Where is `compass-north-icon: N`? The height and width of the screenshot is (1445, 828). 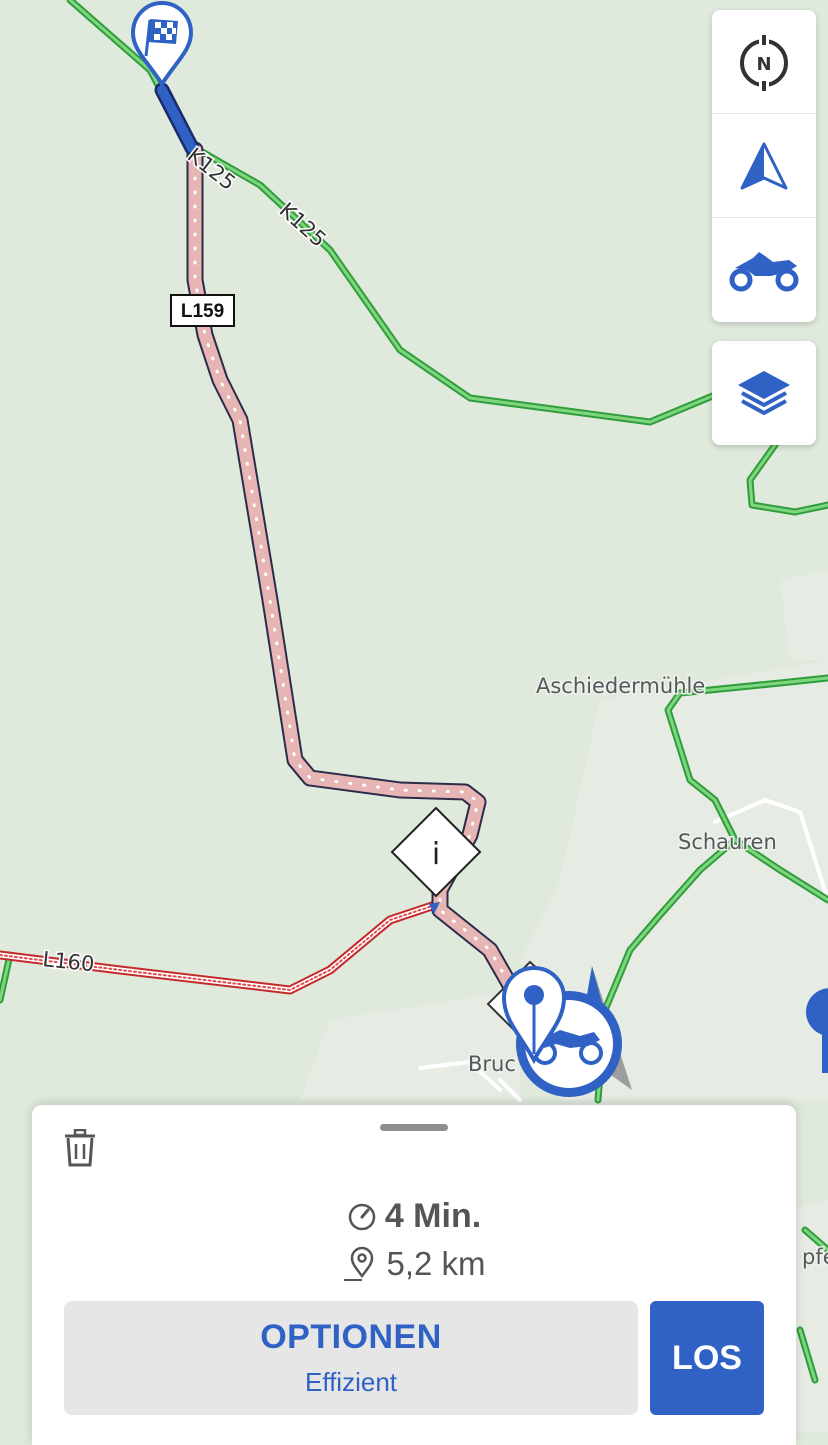 compass-north-icon: N is located at coordinates (764, 62).